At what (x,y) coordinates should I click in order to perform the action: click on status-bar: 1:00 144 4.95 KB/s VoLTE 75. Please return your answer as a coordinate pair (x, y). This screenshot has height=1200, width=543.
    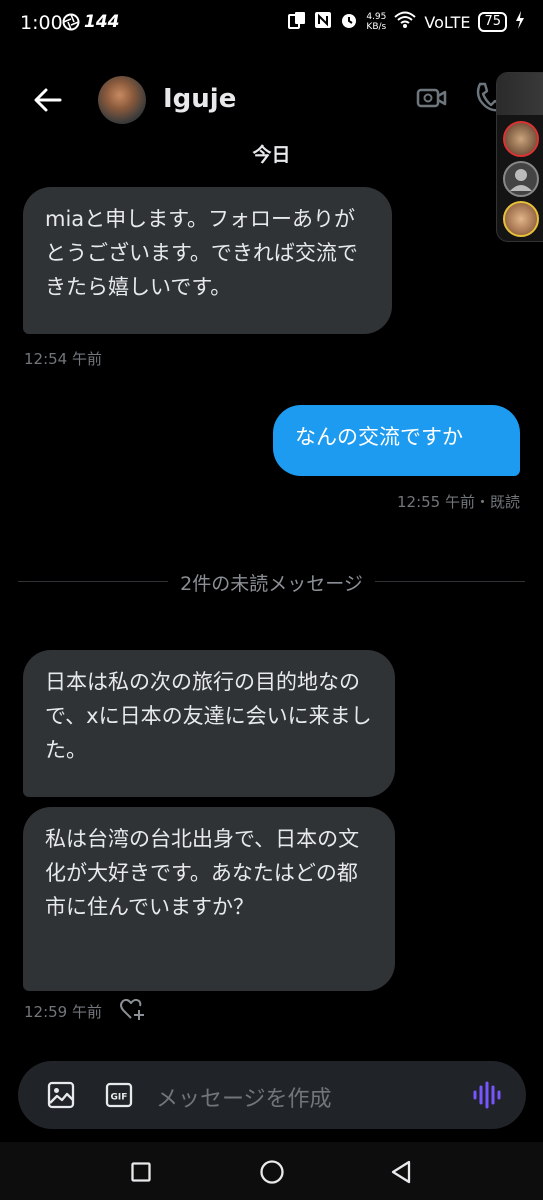
    Looking at the image, I should click on (271, 23).